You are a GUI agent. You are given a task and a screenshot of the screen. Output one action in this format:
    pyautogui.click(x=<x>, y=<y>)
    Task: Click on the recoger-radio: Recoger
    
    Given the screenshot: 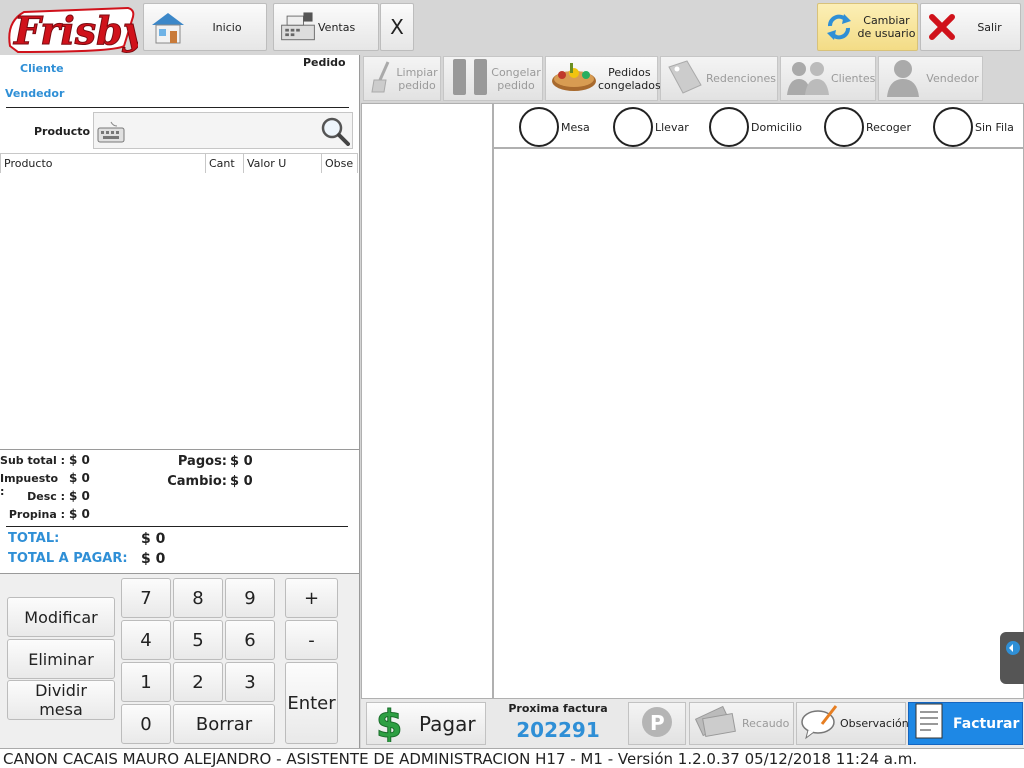 What is the action you would take?
    pyautogui.click(x=867, y=127)
    